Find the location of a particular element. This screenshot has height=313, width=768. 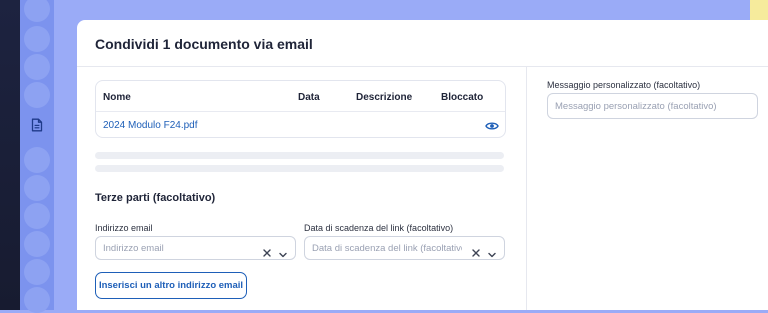

message-field is located at coordinates (652, 106).